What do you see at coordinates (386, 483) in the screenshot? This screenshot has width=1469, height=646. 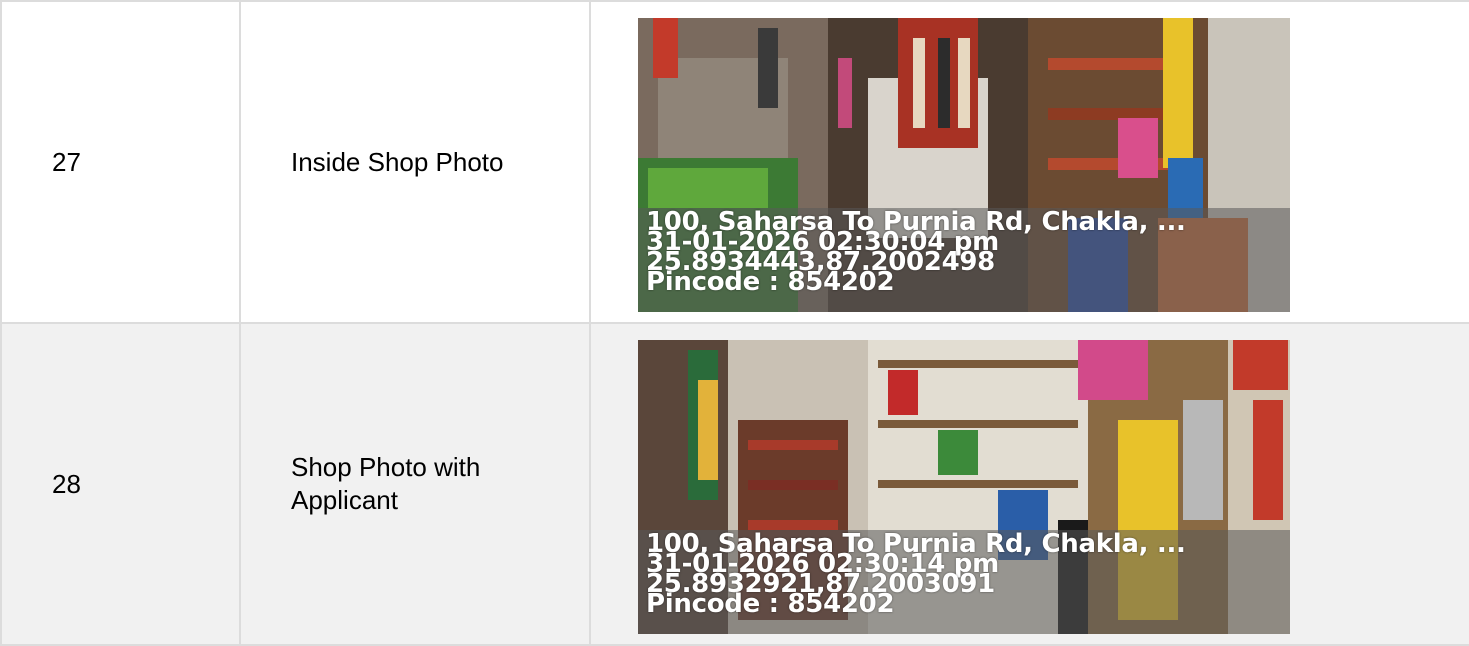 I see `row-label: Shop Photo with Applicant` at bounding box center [386, 483].